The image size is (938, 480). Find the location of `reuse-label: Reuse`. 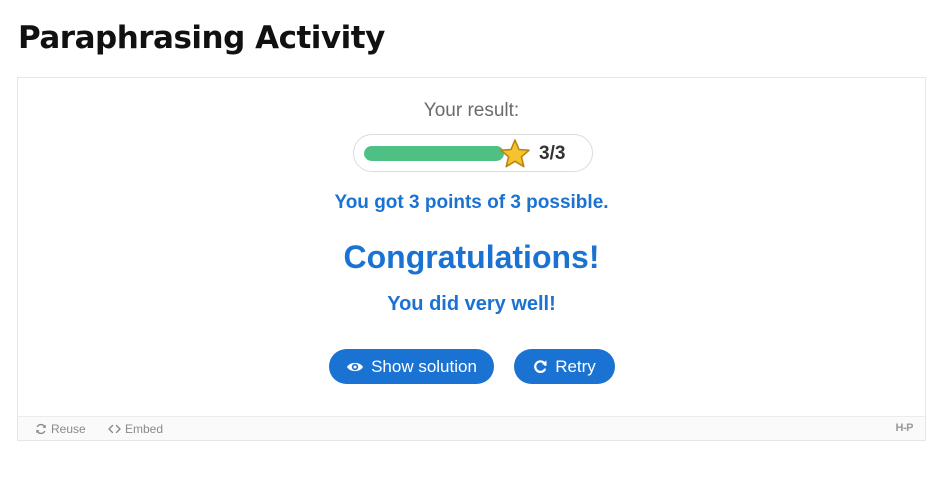

reuse-label: Reuse is located at coordinates (68, 429).